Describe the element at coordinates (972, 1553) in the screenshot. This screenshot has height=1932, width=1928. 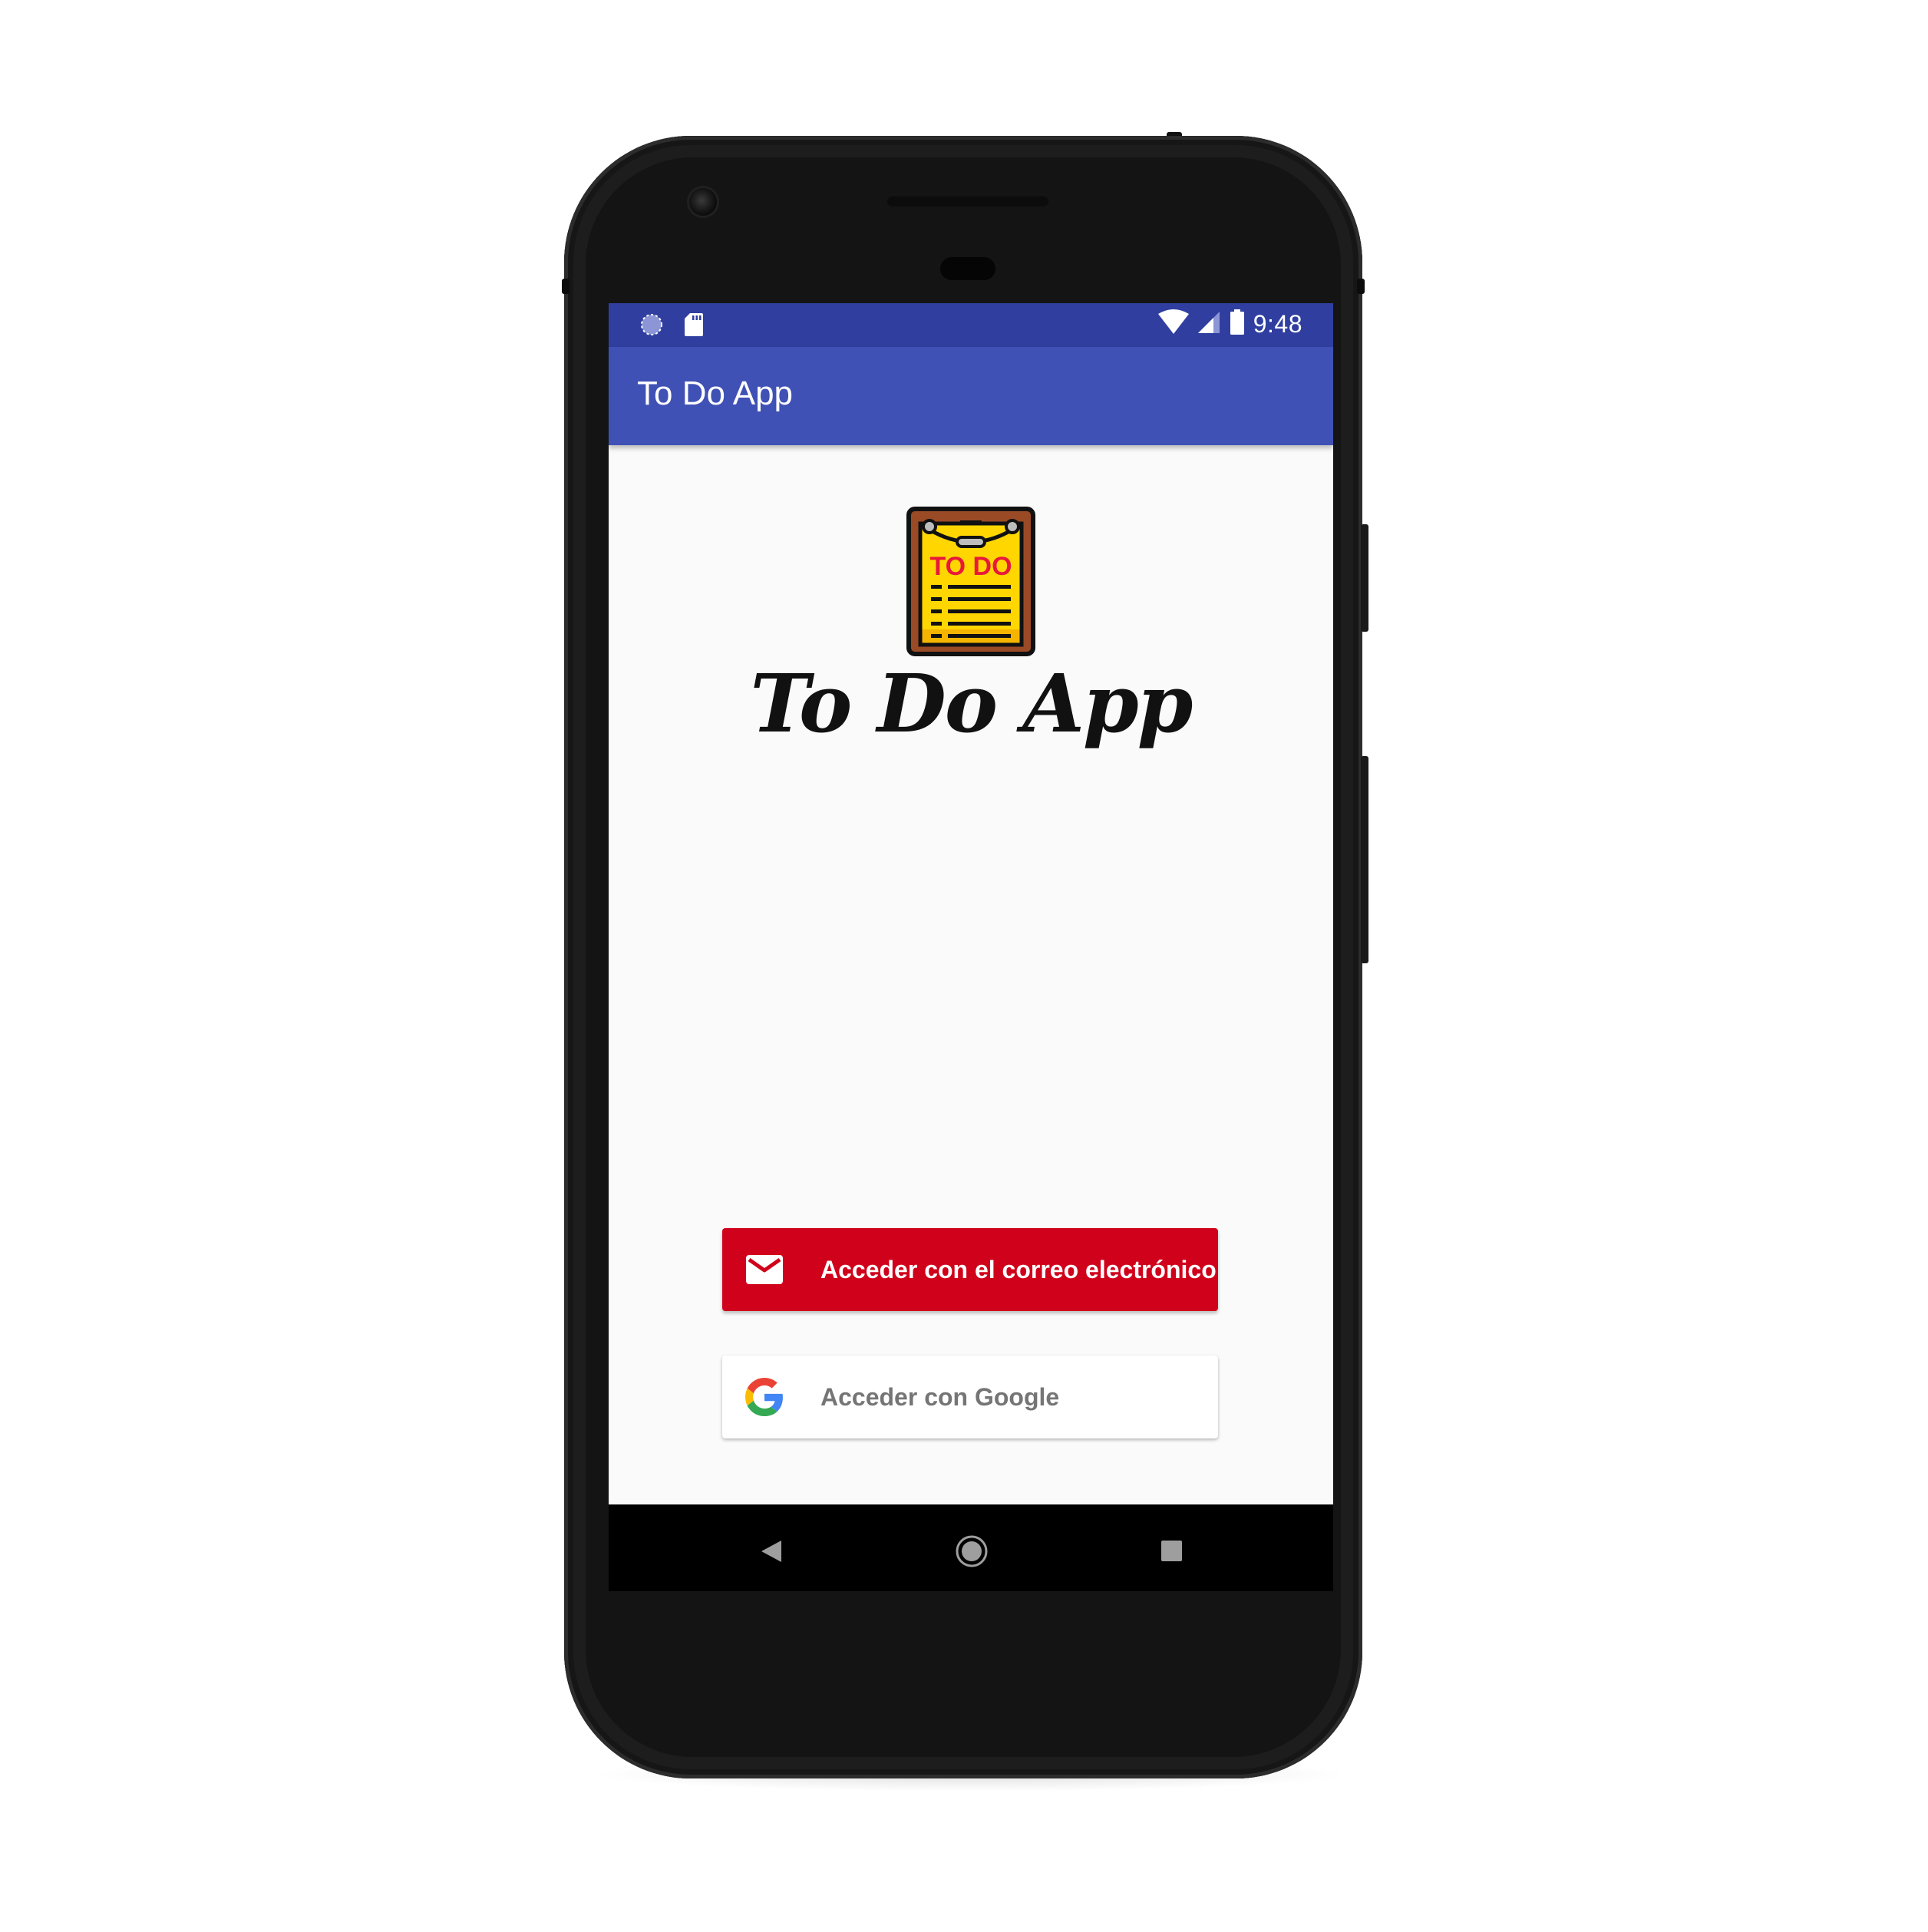
I see `home-icon` at that location.